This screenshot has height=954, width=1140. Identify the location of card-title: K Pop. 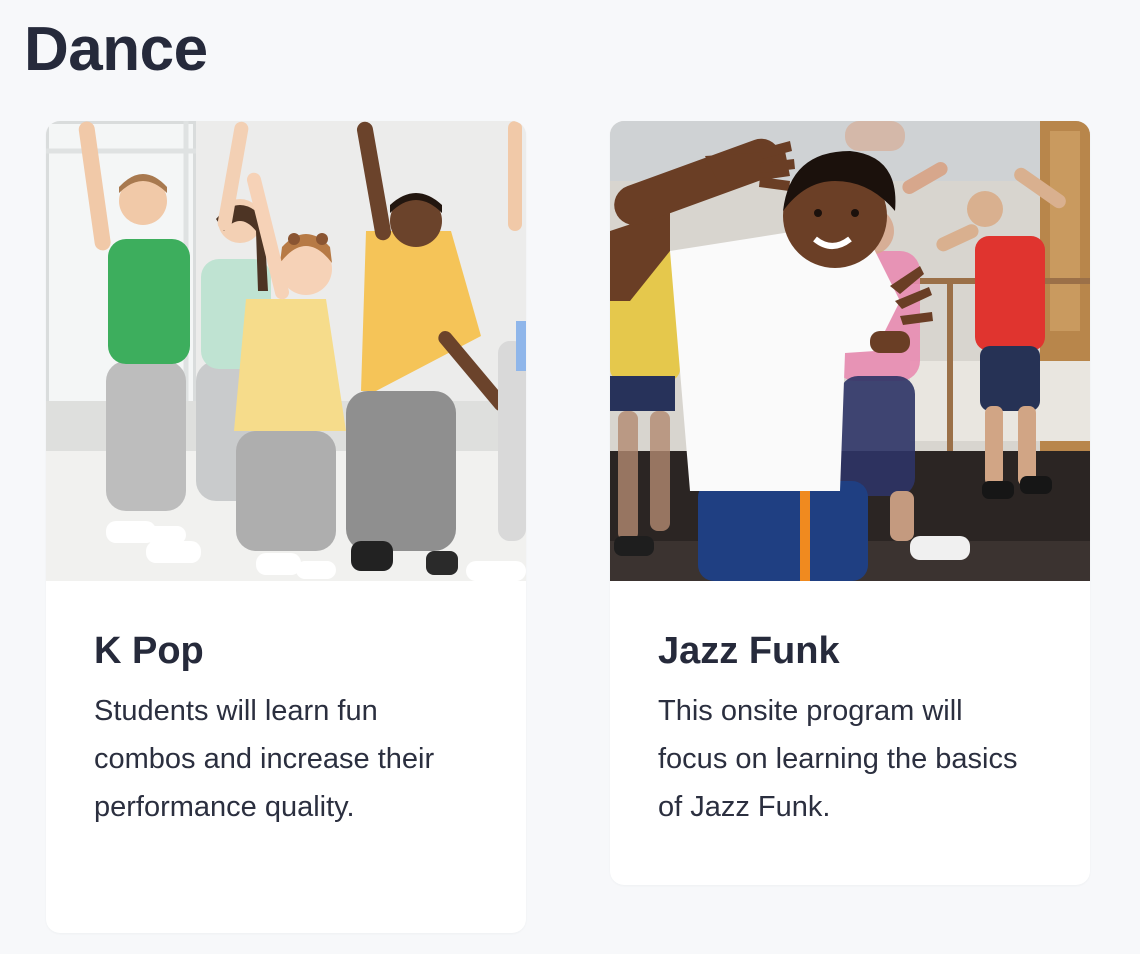
(149, 651).